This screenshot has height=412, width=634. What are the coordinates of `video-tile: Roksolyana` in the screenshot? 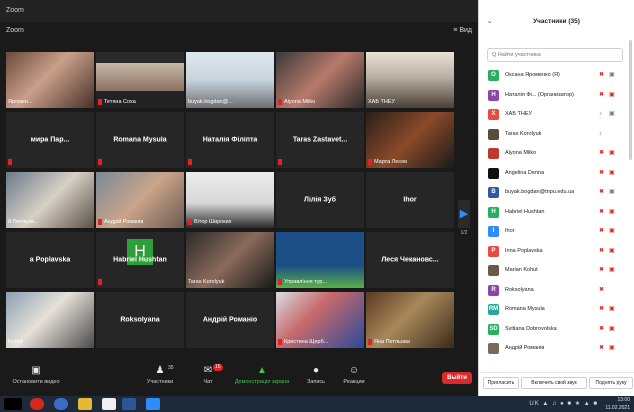 It's located at (140, 320).